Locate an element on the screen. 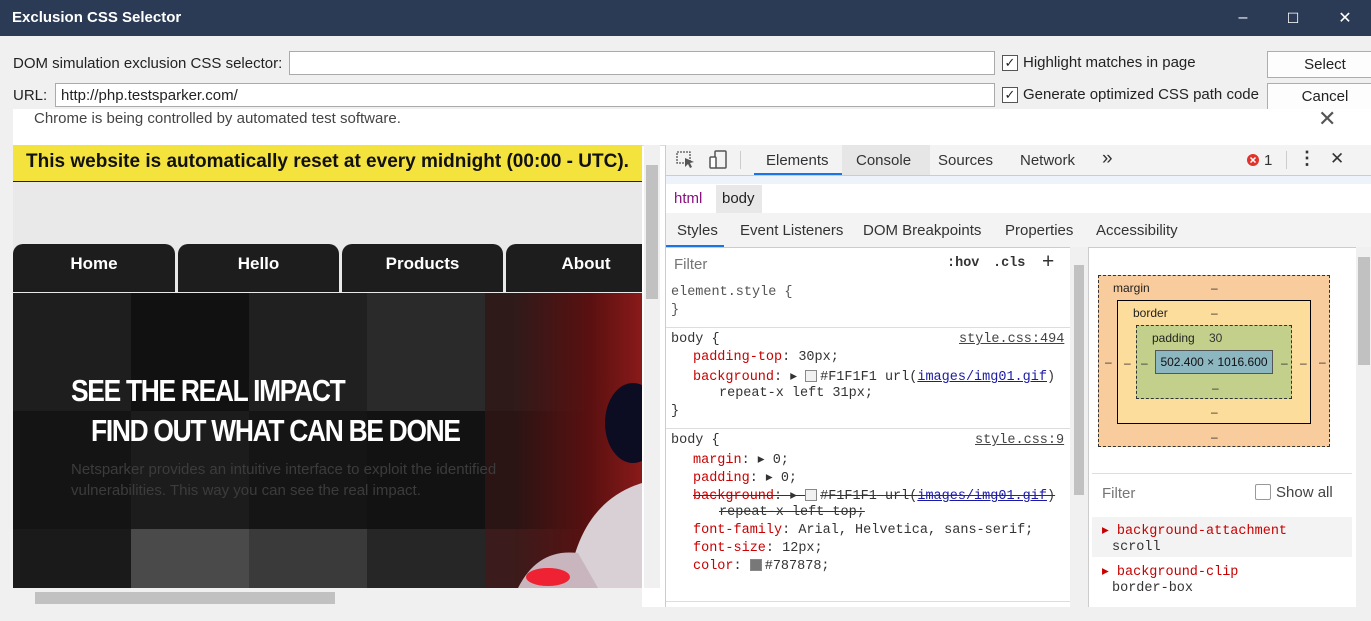 The image size is (1371, 621). rule2-prop-color: color is located at coordinates (713, 566).